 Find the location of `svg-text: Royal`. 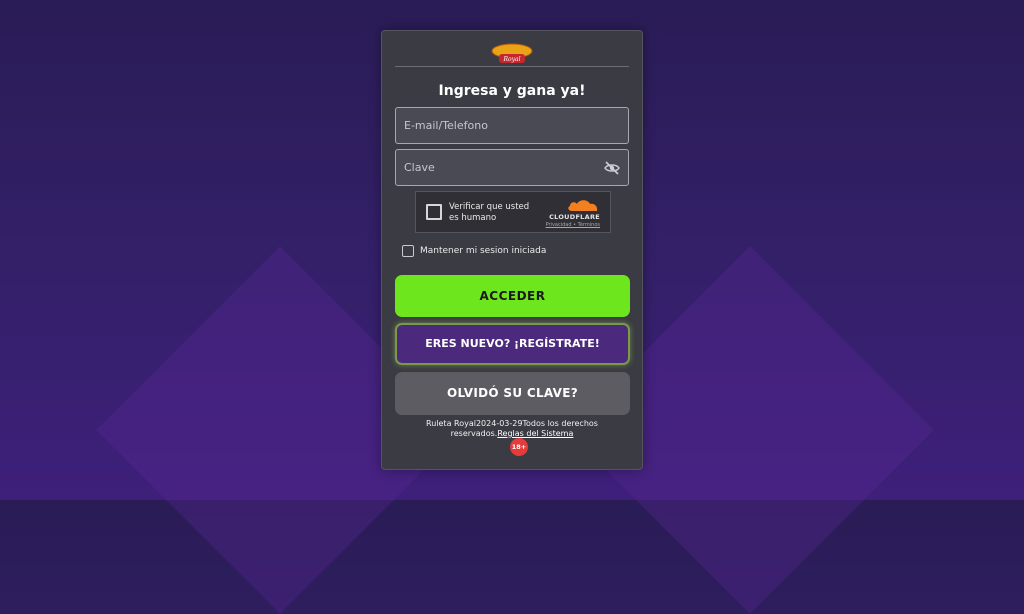

svg-text: Royal is located at coordinates (511, 59).